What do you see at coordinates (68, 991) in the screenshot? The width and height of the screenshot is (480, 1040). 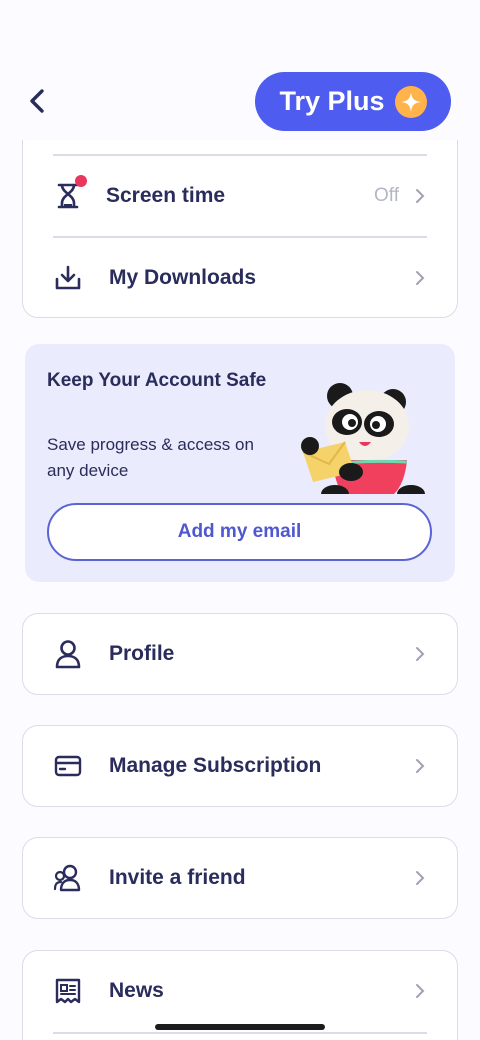 I see `newspaper-icon` at bounding box center [68, 991].